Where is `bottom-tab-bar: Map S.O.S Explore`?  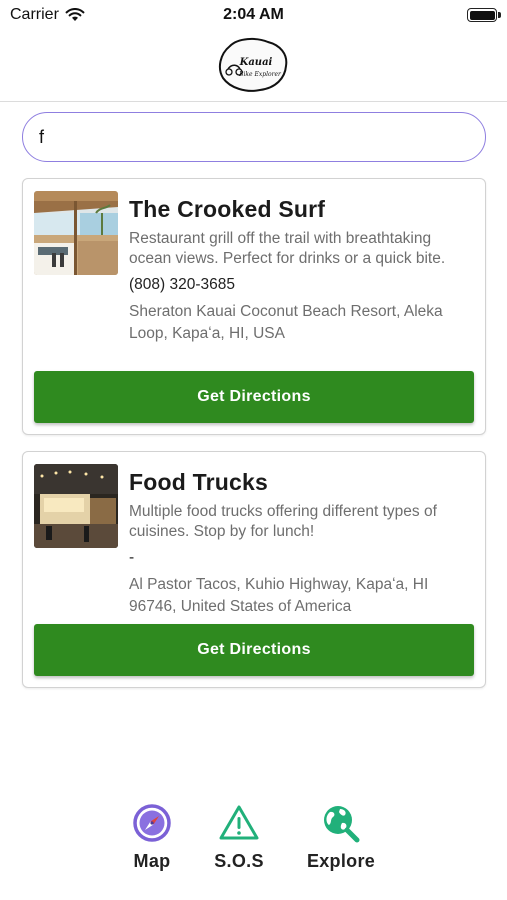 bottom-tab-bar: Map S.O.S Explore is located at coordinates (253, 840).